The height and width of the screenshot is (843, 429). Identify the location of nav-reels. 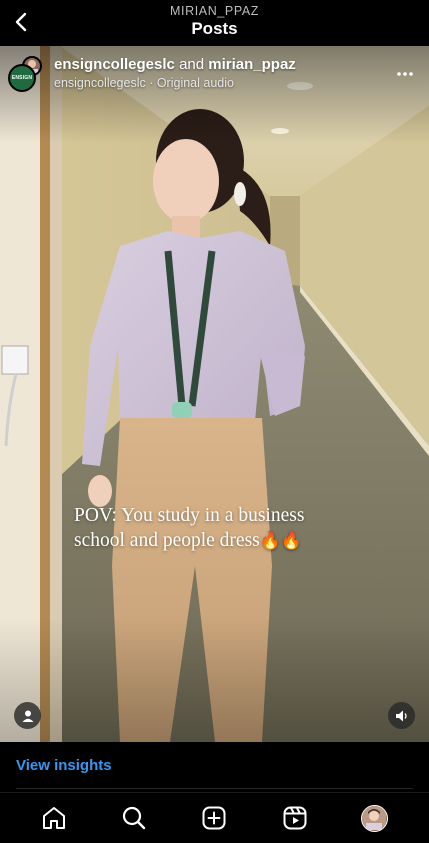
(295, 818).